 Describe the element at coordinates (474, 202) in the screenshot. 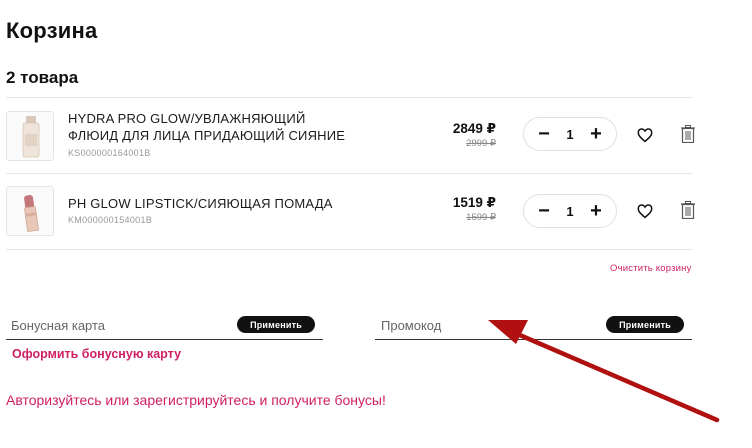

I see `product-price: 1519 ₽` at that location.